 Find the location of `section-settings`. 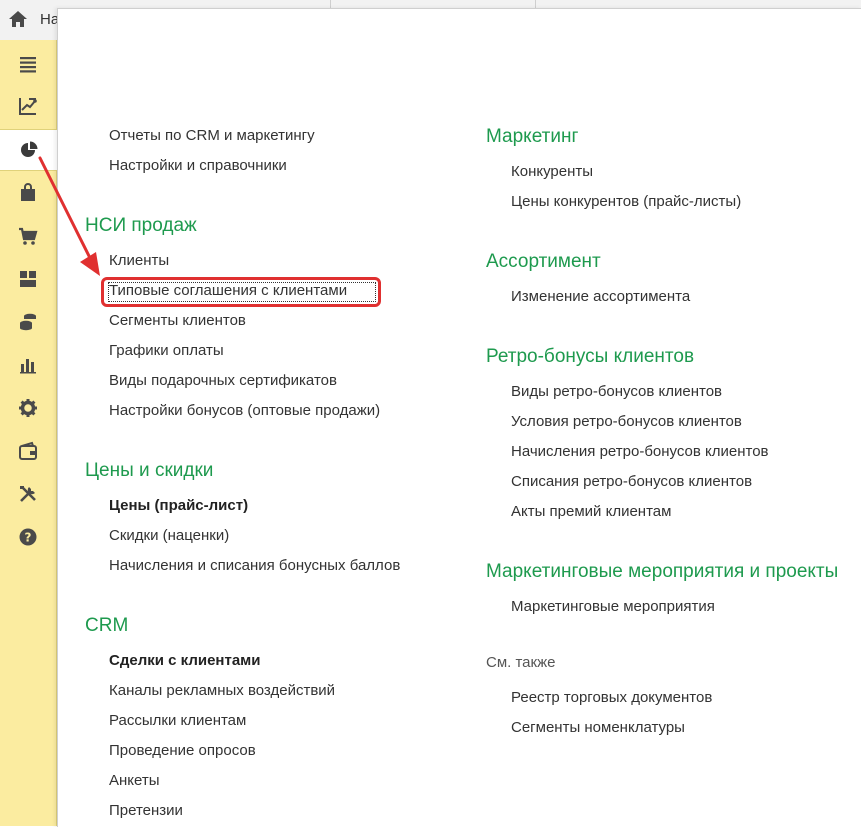

section-settings is located at coordinates (28, 408).